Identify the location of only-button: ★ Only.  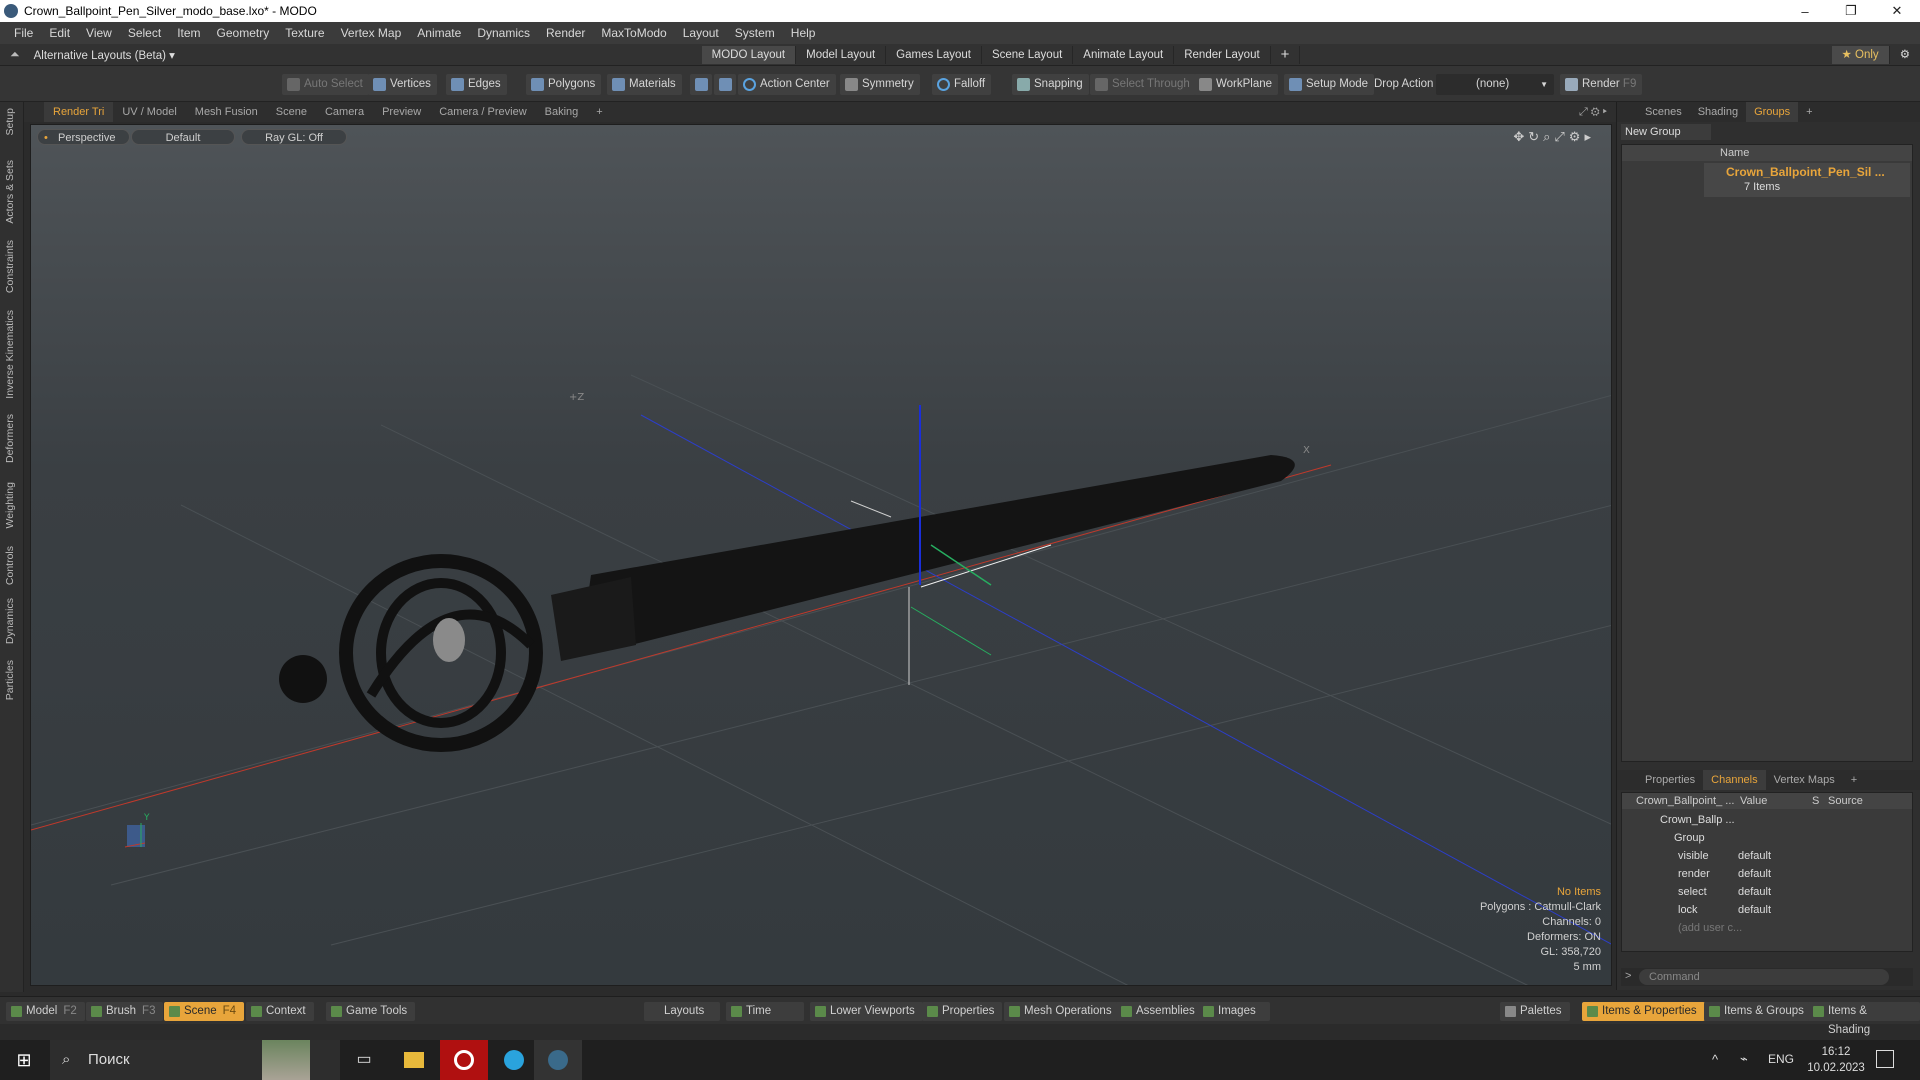
(1860, 54).